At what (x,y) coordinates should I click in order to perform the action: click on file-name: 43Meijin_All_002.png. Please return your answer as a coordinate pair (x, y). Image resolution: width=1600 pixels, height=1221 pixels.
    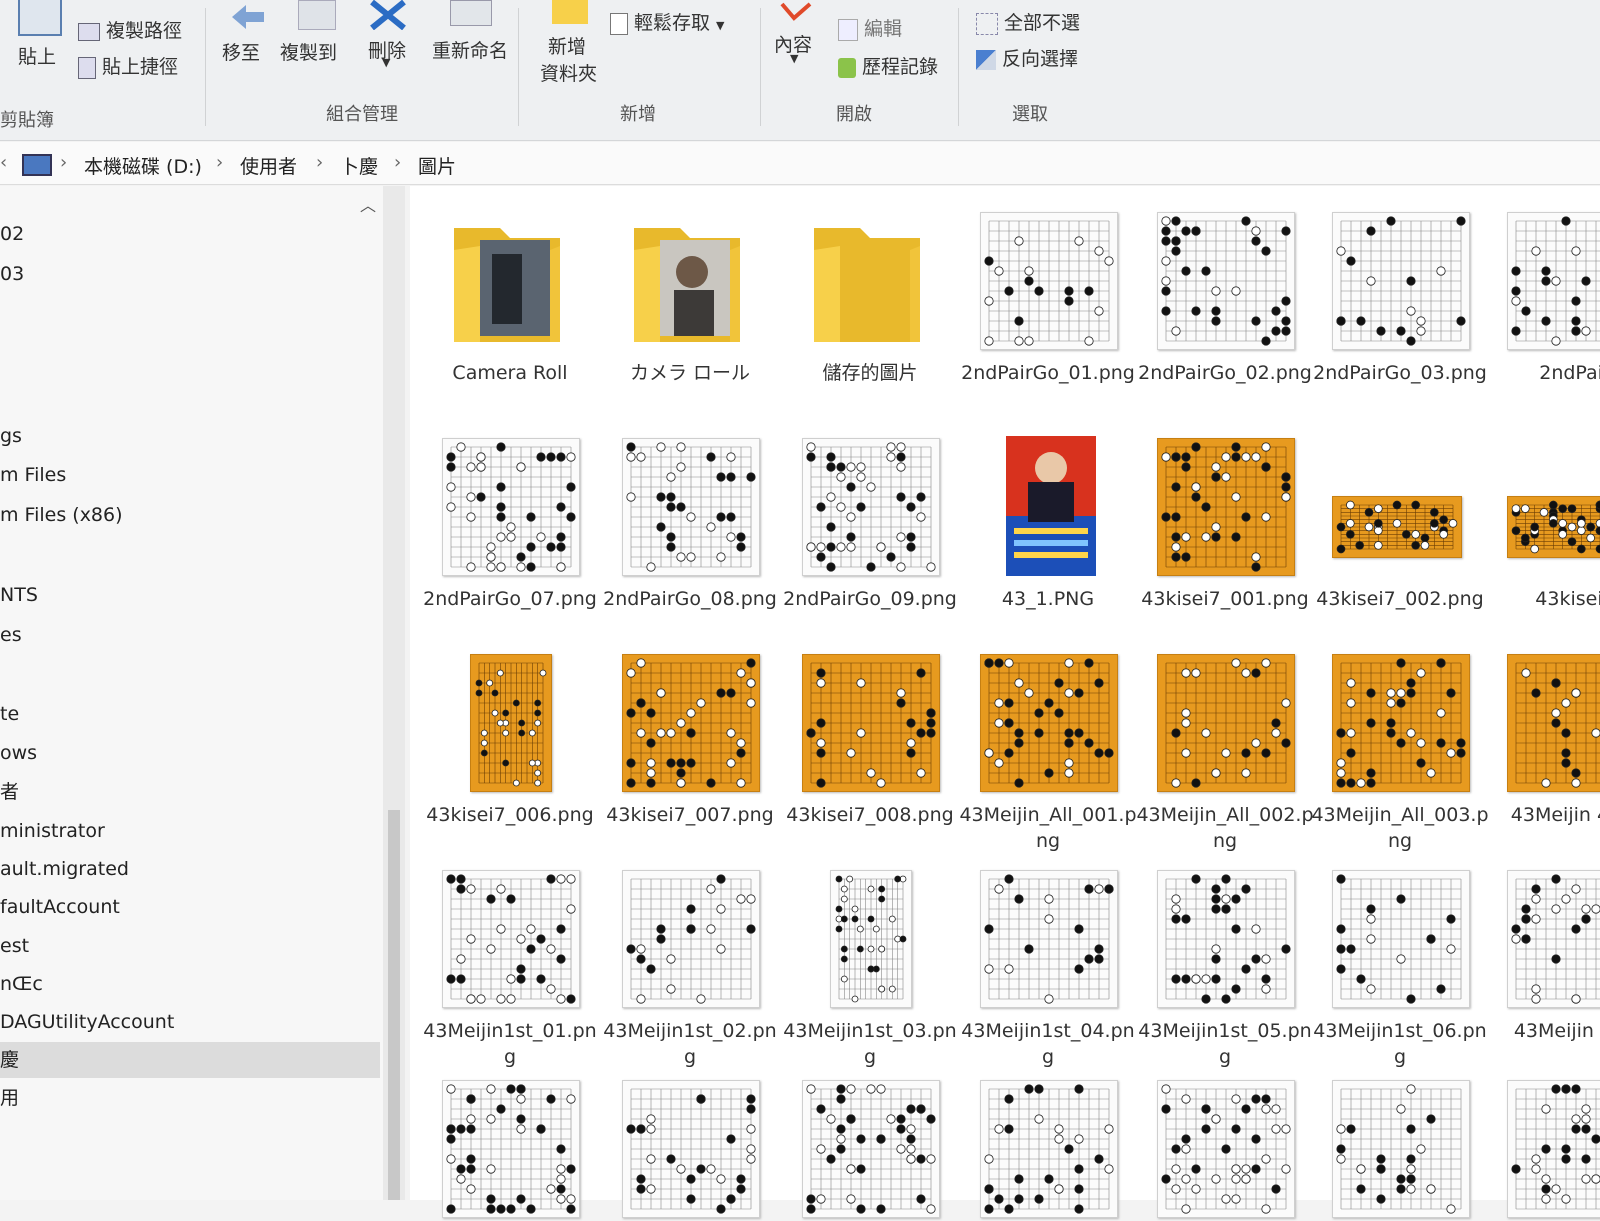
    Looking at the image, I should click on (1225, 828).